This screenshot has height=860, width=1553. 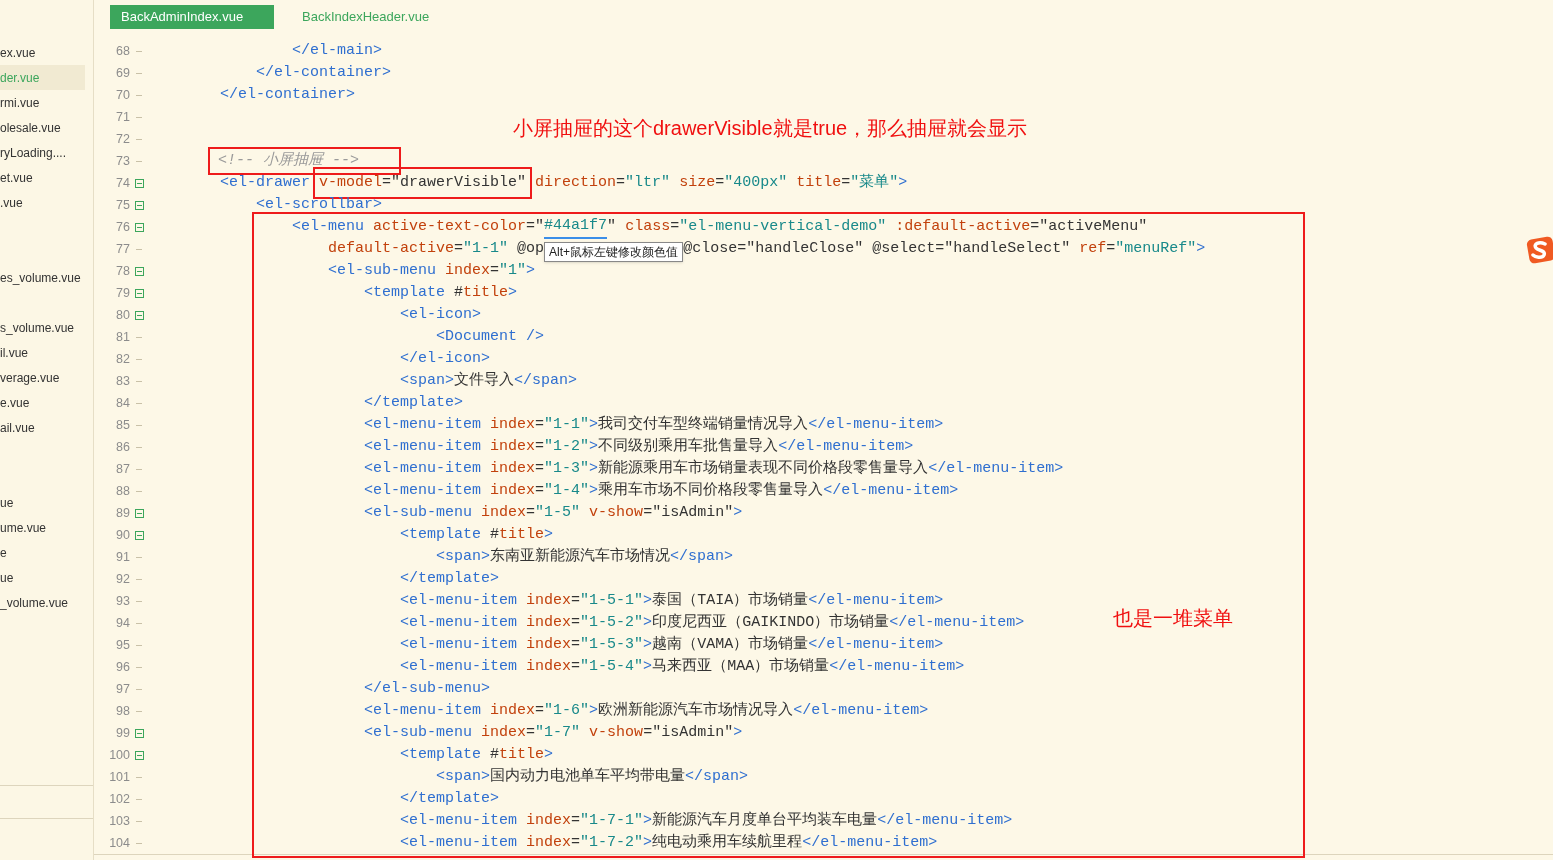 I want to click on file-list-item: ex.vue, so click(x=42, y=52).